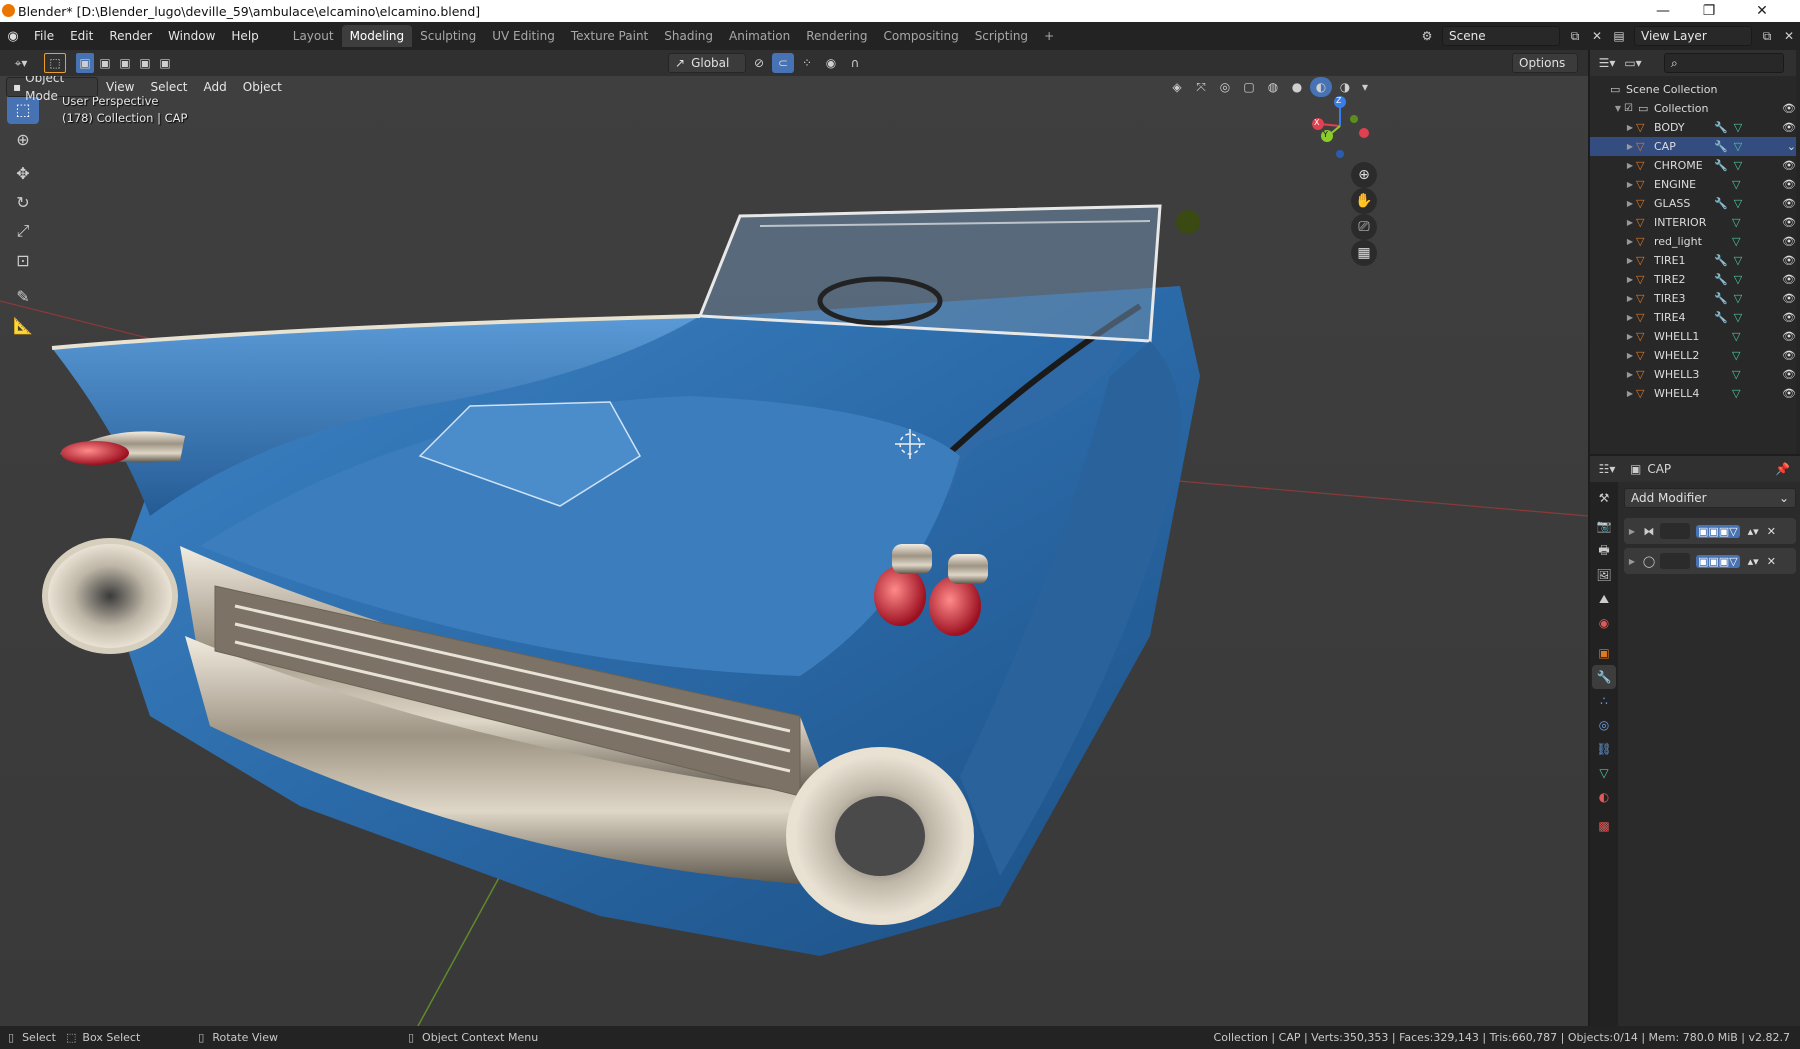  Describe the element at coordinates (1604, 653) in the screenshot. I see `object-tab-icon: ▣` at that location.